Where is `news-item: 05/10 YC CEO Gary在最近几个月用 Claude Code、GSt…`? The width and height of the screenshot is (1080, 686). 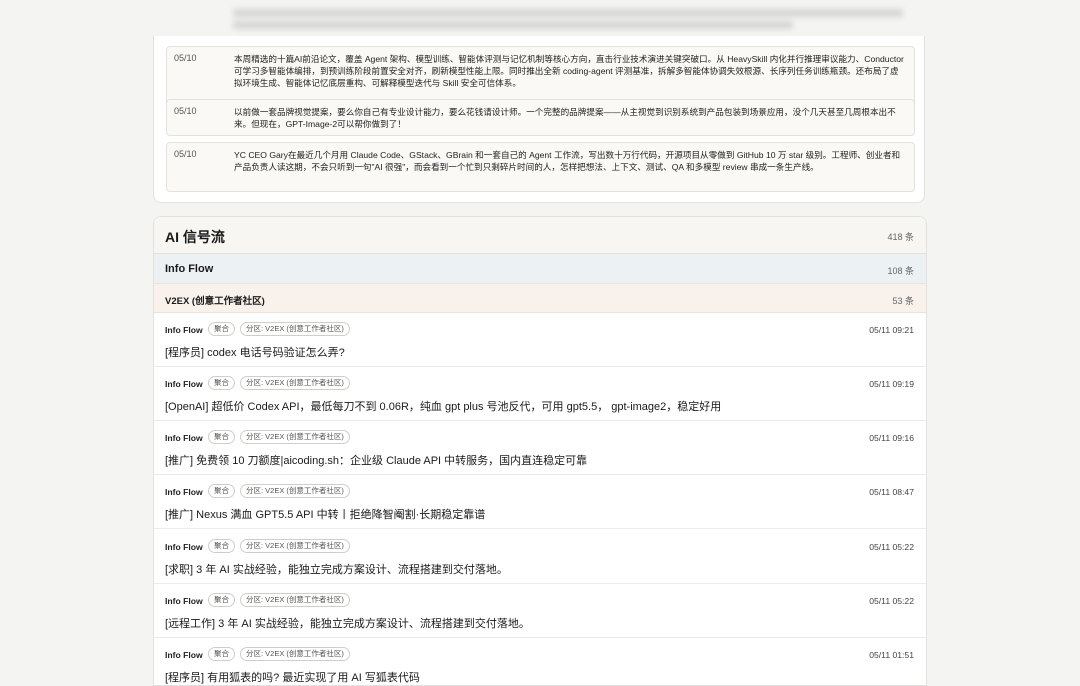
news-item: 05/10 YC CEO Gary在最近几个月用 Claude Code、GSt… is located at coordinates (540, 167).